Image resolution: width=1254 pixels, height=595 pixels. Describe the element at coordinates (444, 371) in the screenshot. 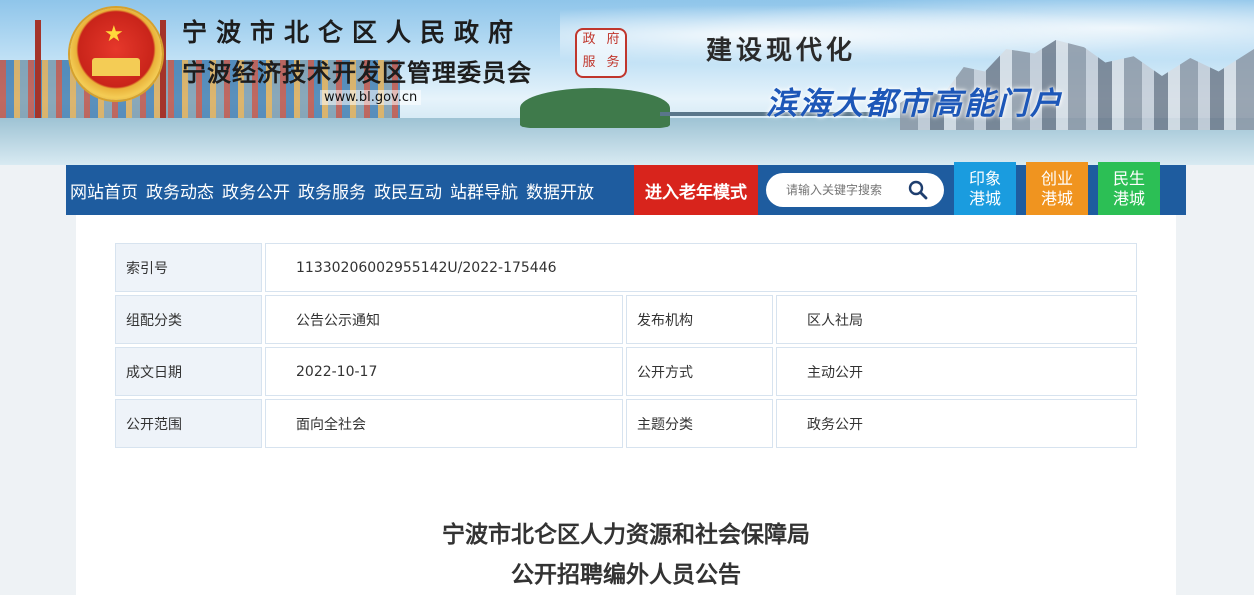

I see `meta-value-date: 2022-10-17` at that location.